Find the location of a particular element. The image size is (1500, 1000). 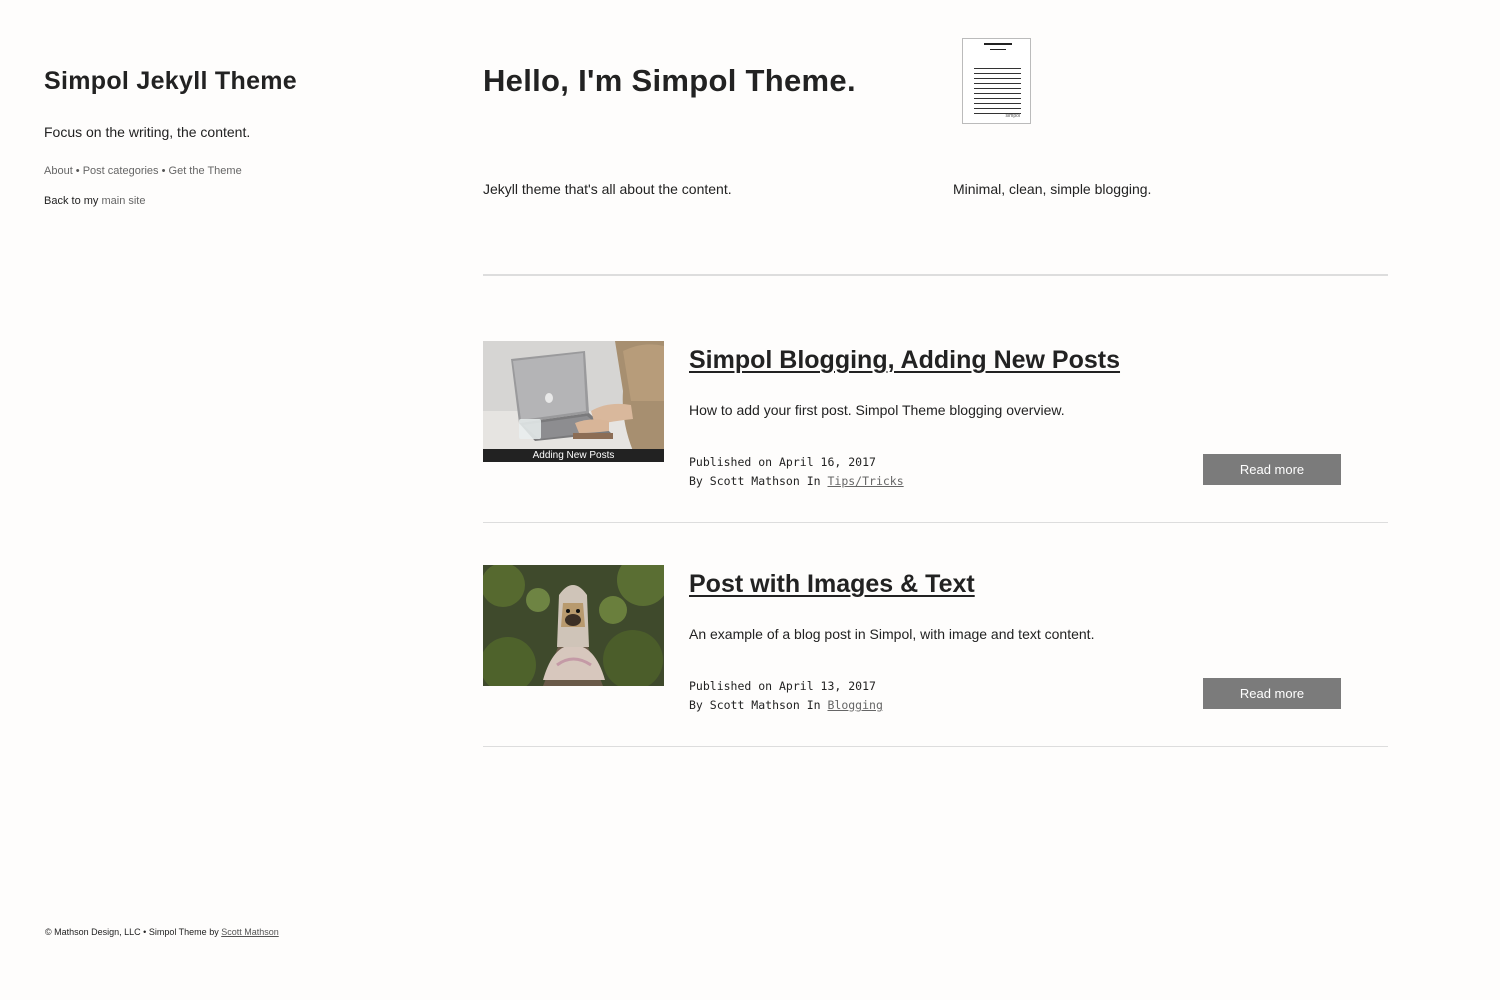

hero-title: Hello, I'm Simpol Theme. is located at coordinates (669, 80).